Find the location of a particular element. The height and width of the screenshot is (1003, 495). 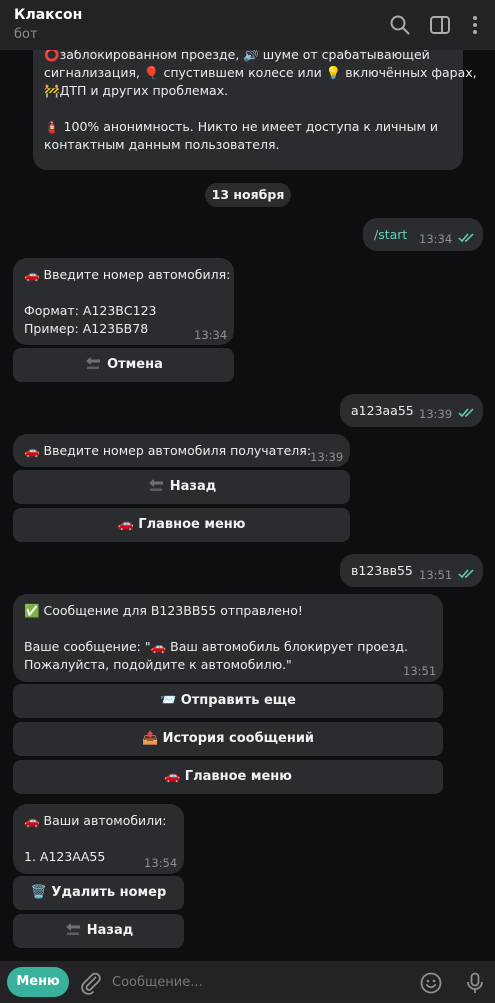

command-link: /start is located at coordinates (390, 234).